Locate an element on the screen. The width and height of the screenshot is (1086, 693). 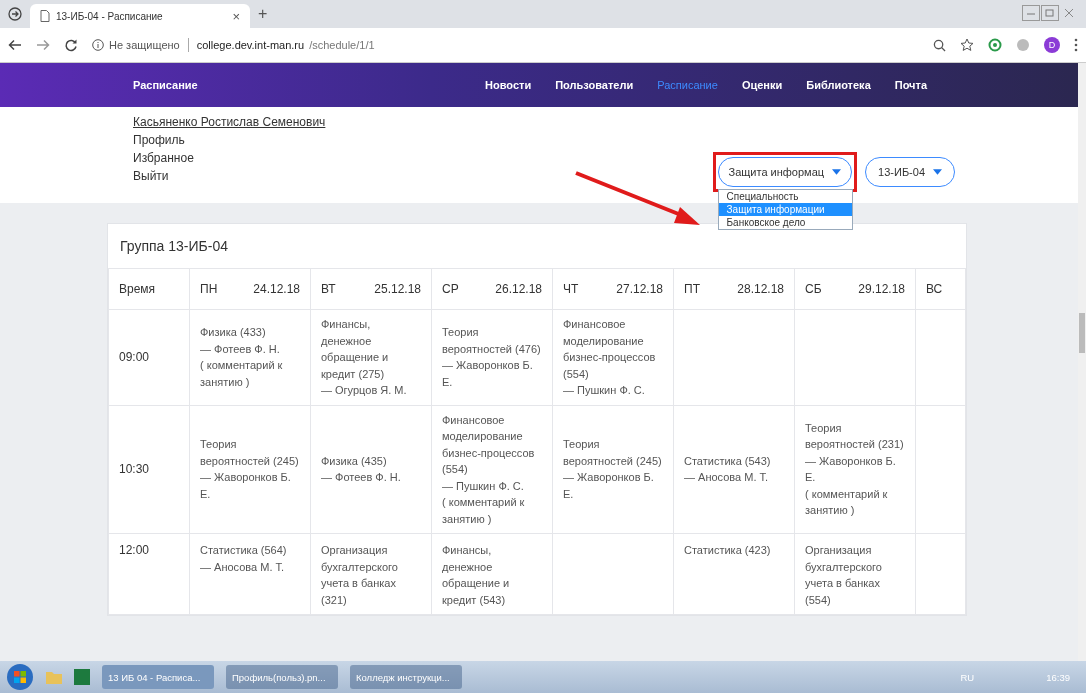
nav-link: Библиотека is located at coordinates (838, 85).